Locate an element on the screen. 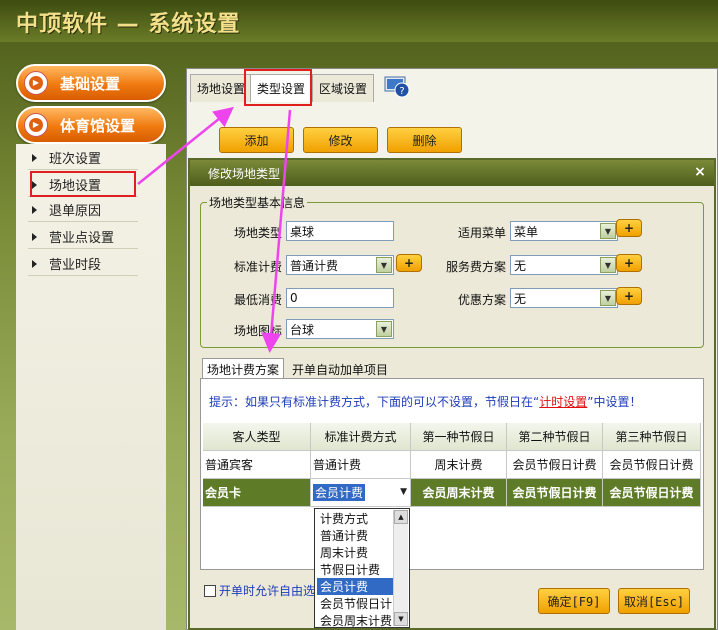 The width and height of the screenshot is (718, 630). sidebar-item-business-point: 营业点设置 is located at coordinates (83, 237).